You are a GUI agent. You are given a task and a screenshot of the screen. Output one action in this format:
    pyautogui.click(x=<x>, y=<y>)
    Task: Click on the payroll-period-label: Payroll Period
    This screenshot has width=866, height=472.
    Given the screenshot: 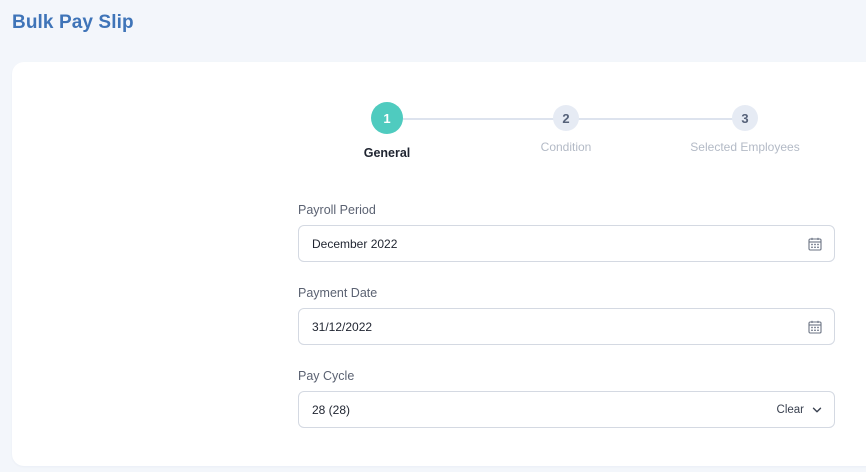 What is the action you would take?
    pyautogui.click(x=337, y=210)
    